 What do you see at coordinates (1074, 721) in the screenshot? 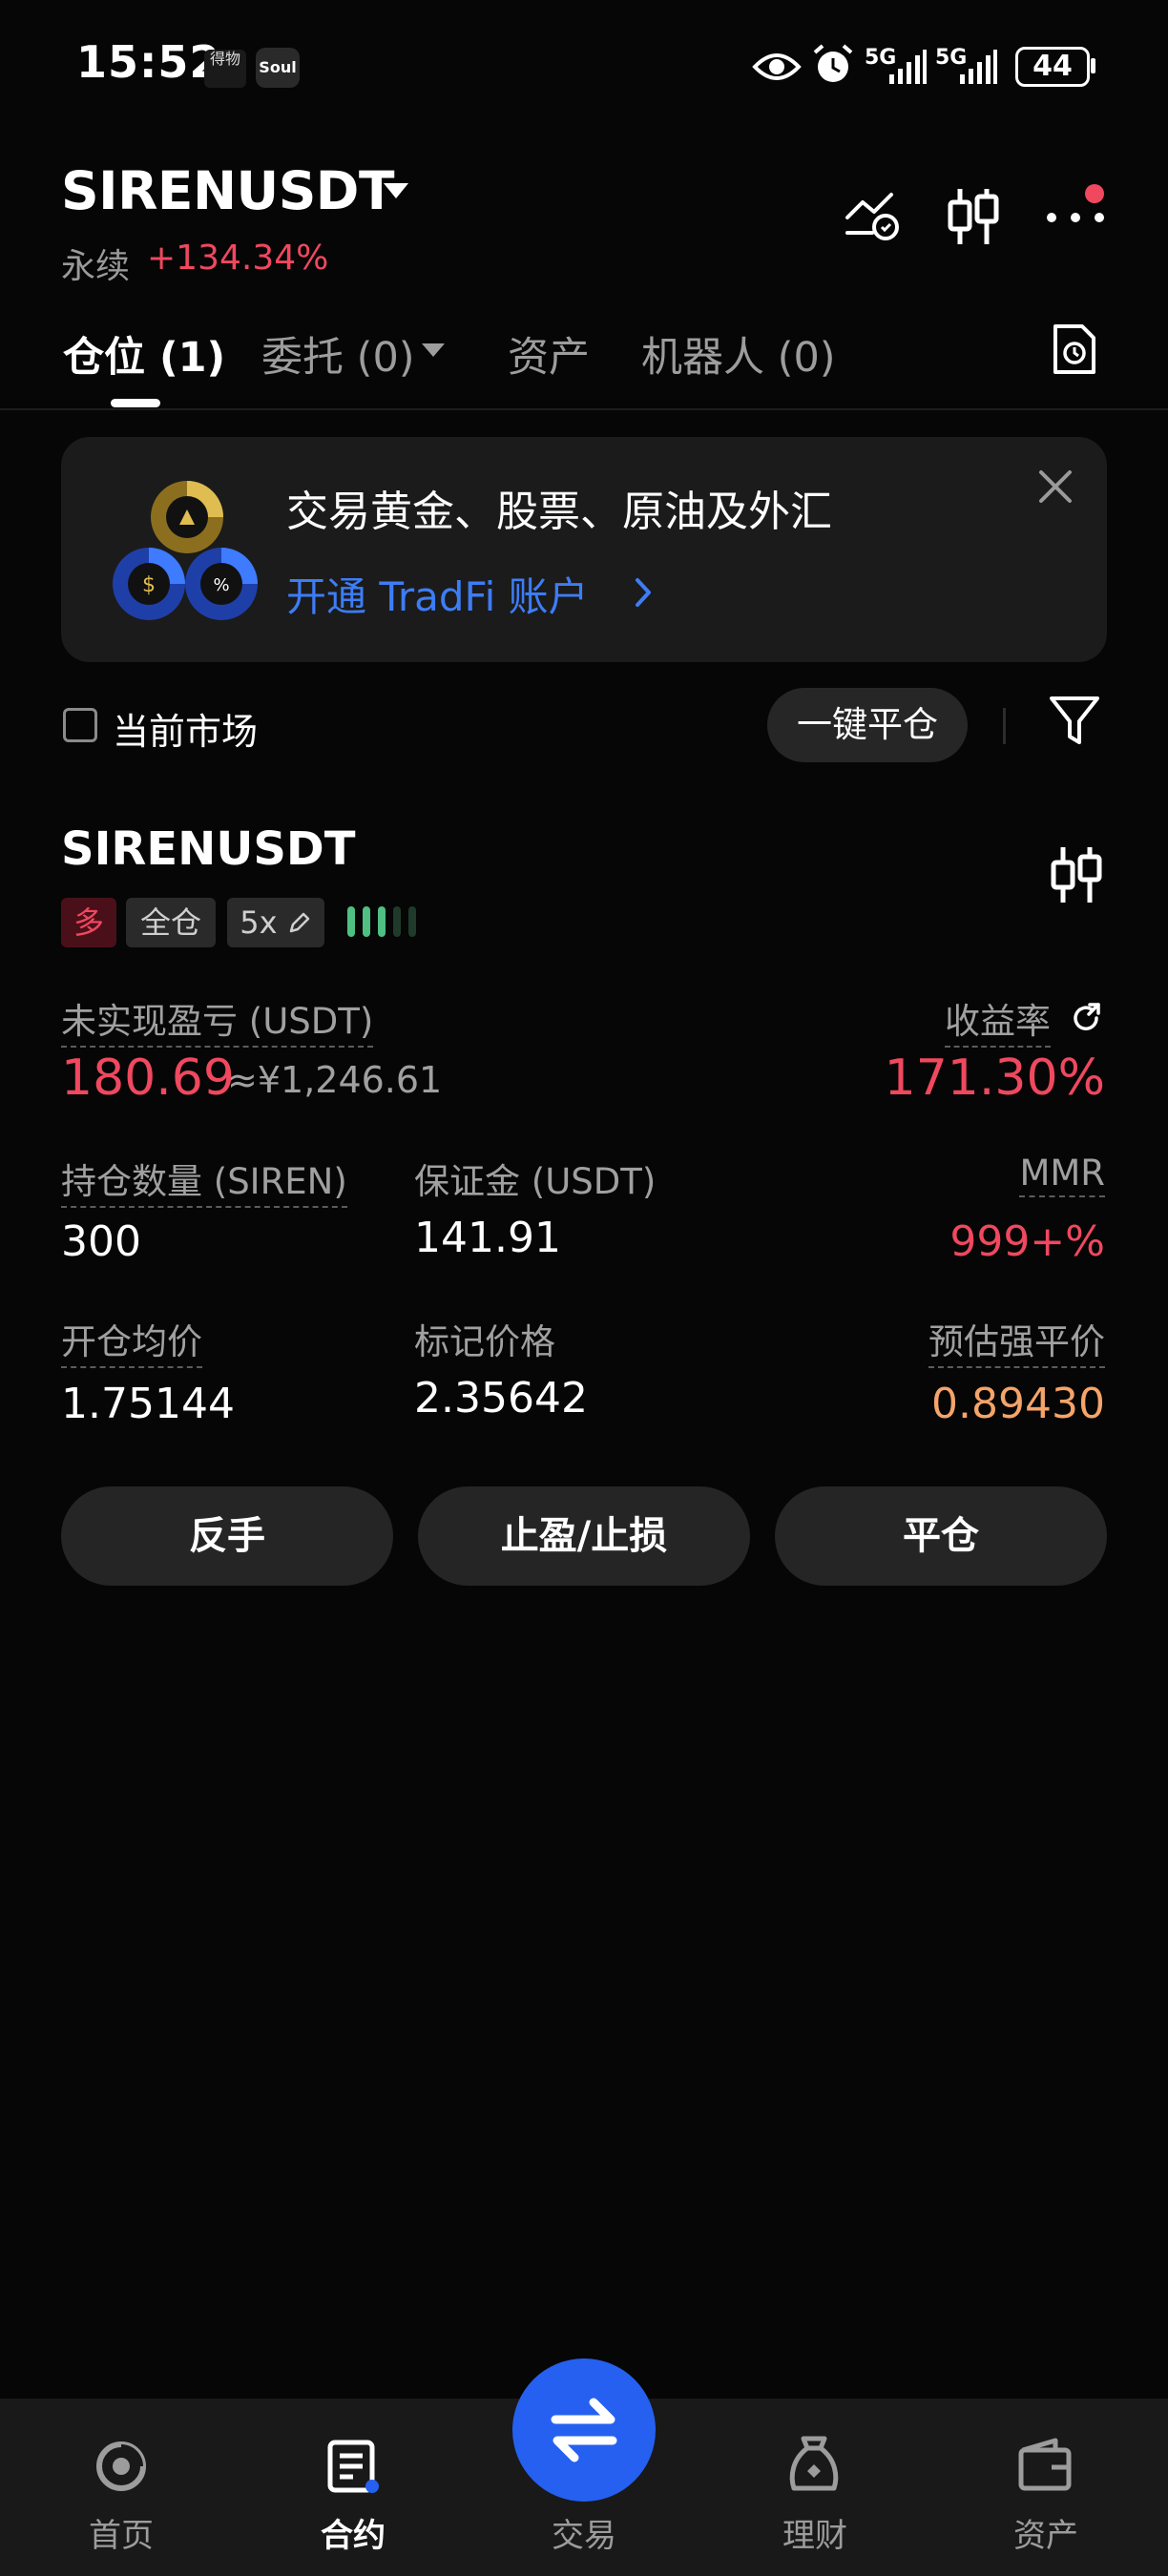
I see `filter-icon` at bounding box center [1074, 721].